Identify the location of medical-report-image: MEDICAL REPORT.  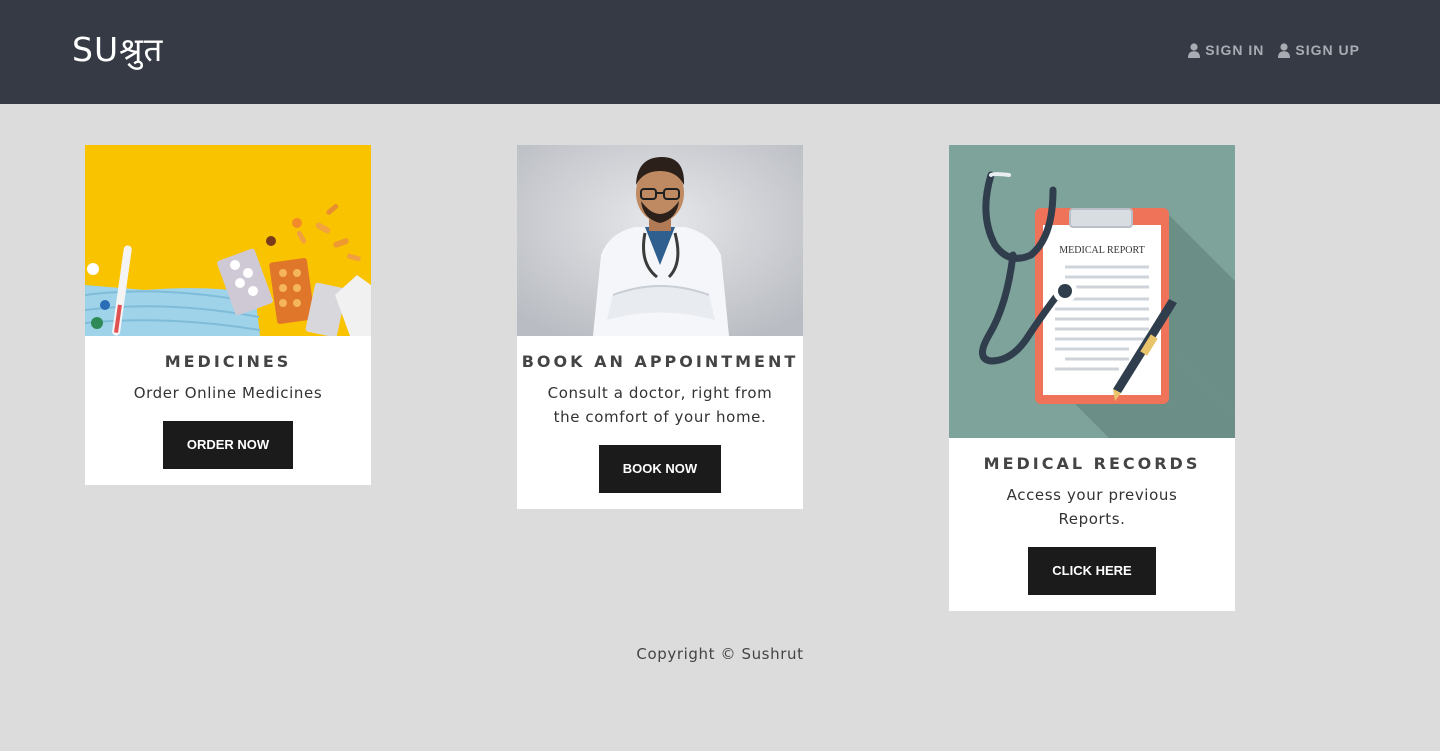
(1092, 291).